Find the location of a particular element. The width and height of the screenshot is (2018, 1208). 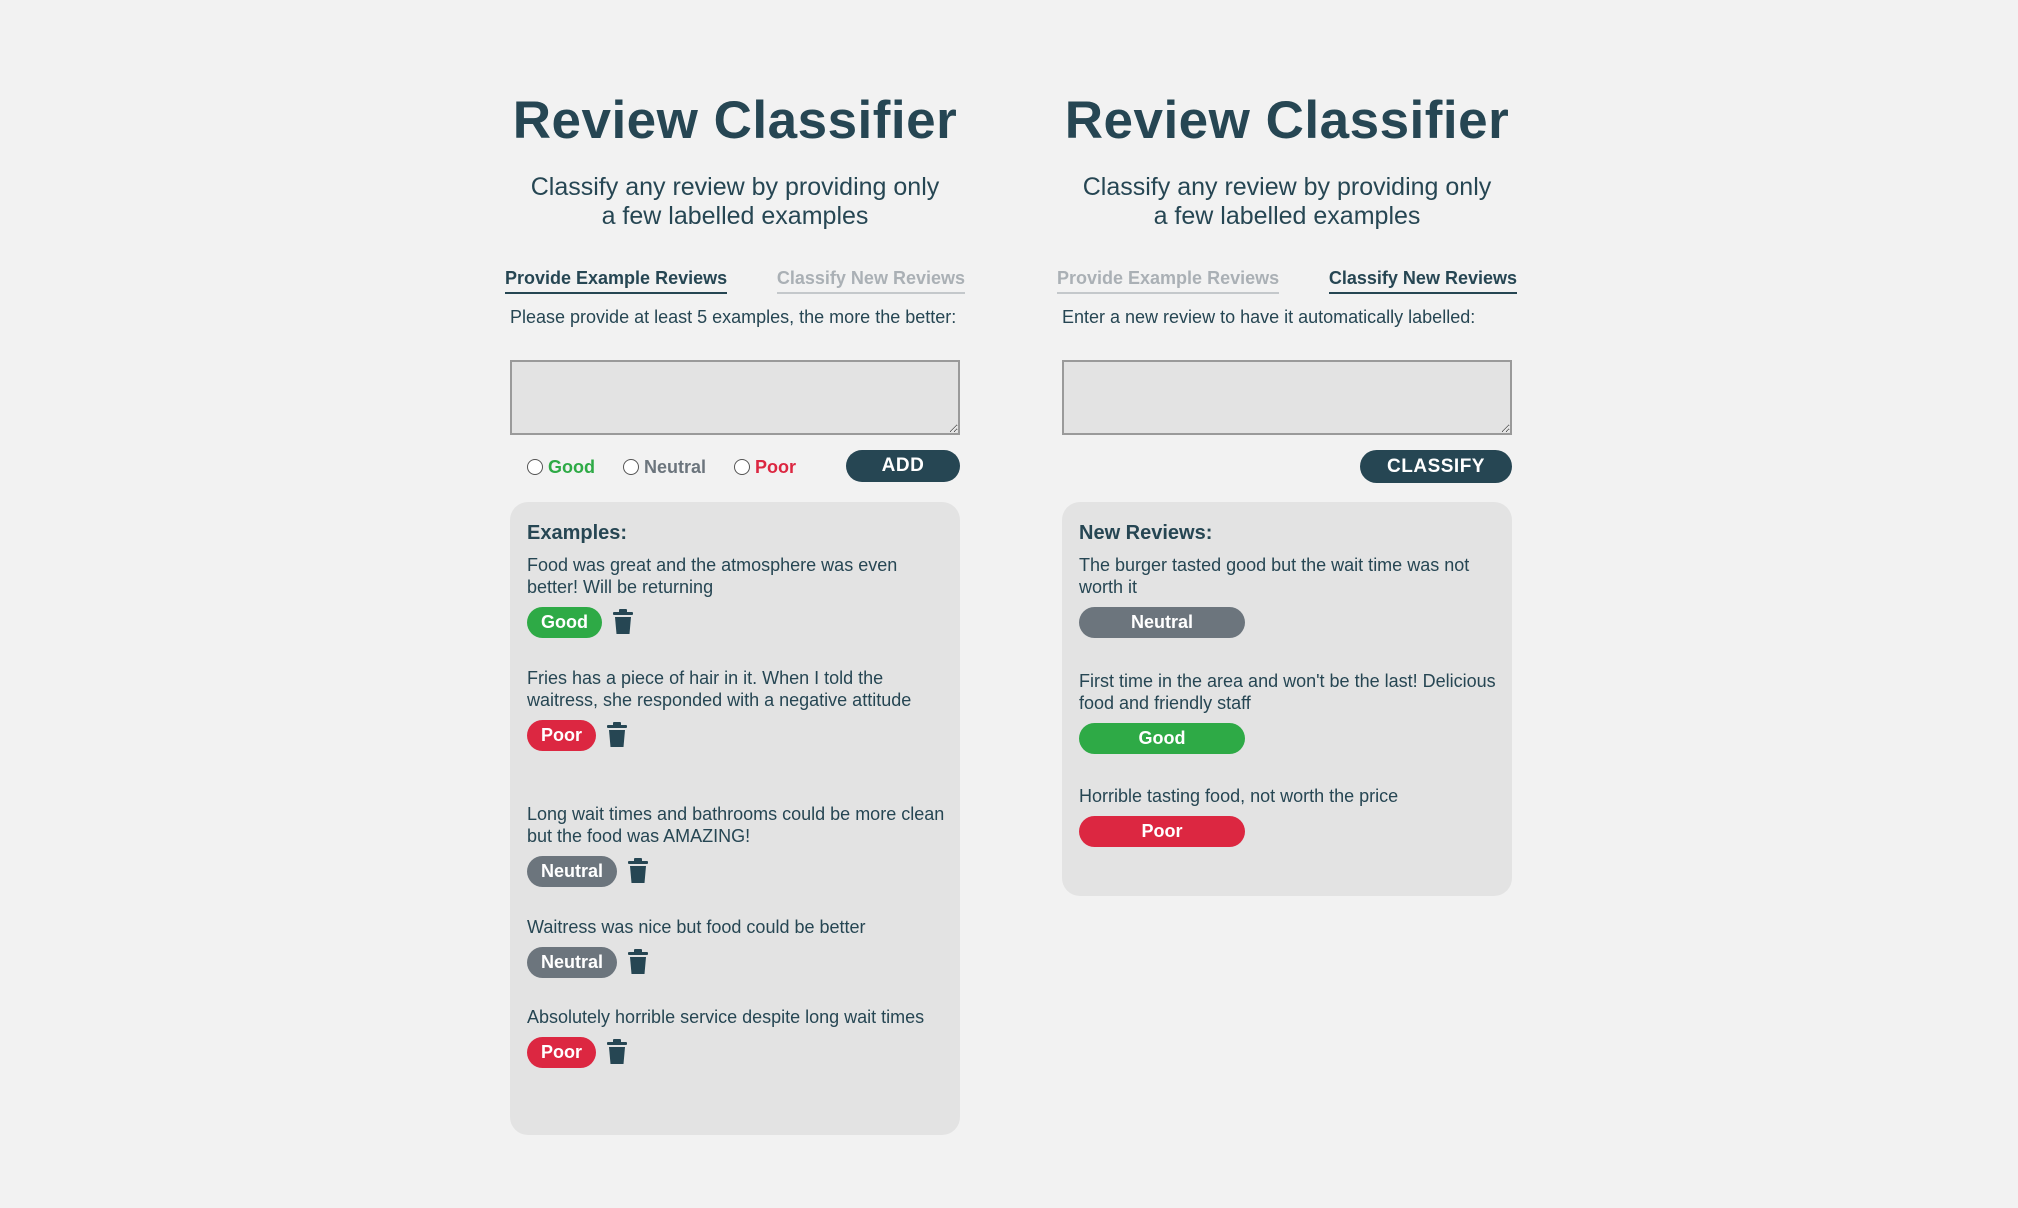

radio-label: Neutral is located at coordinates (675, 466).